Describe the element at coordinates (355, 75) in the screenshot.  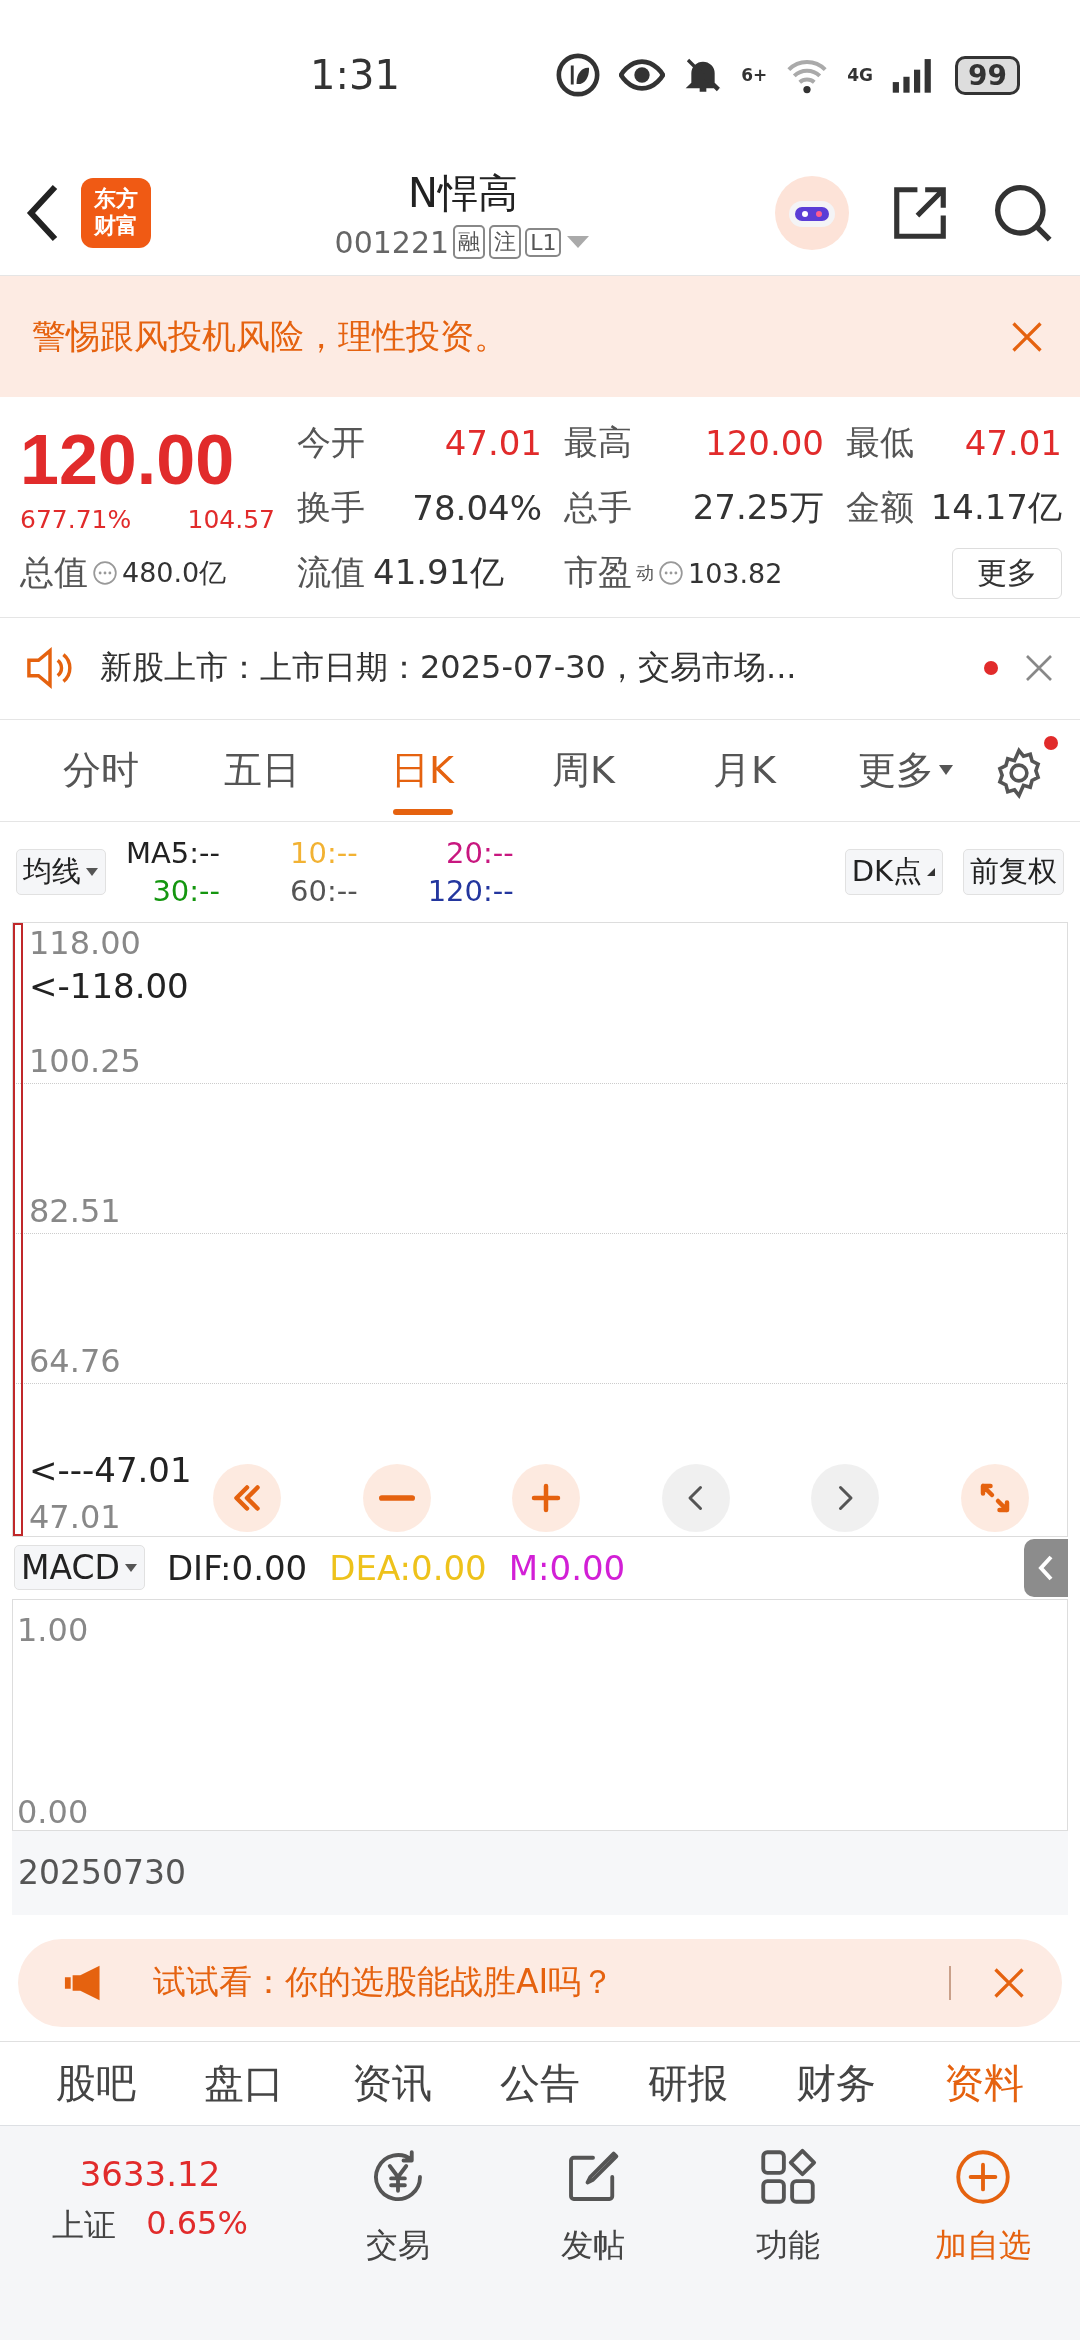
I see `status-time: 1:31` at that location.